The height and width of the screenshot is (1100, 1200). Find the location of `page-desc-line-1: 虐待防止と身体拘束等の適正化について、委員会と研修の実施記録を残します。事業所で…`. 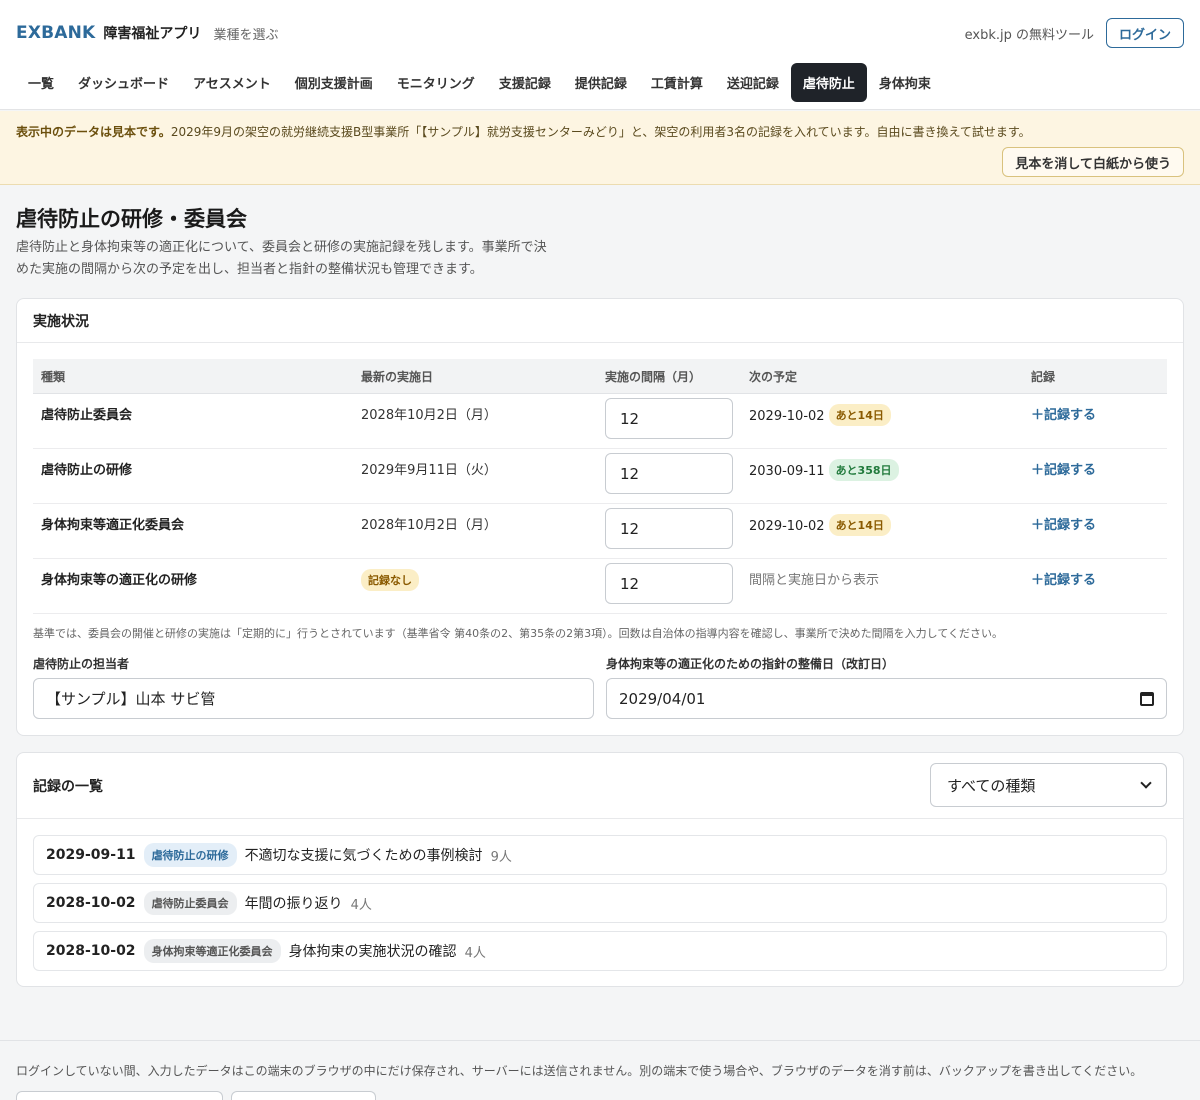

page-desc-line-1: 虐待防止と身体拘束等の適正化について、委員会と研修の実施記録を残します。事業所で… is located at coordinates (281, 247).